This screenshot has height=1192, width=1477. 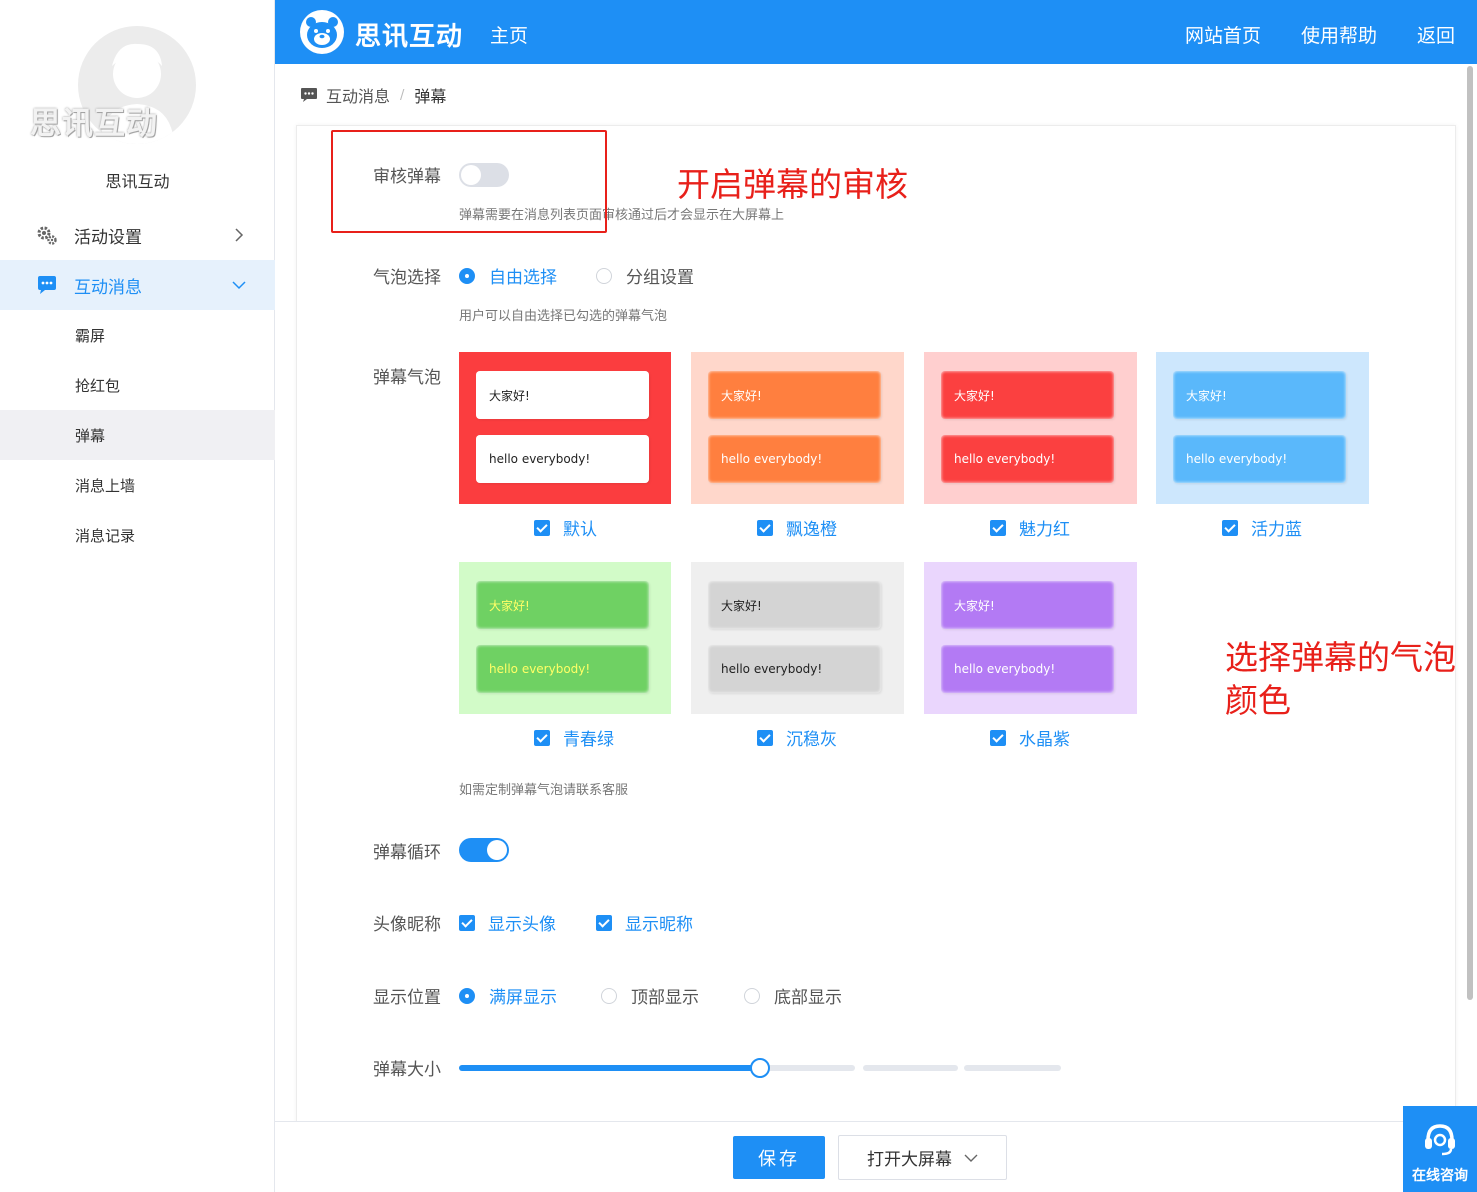 What do you see at coordinates (94, 124) in the screenshot?
I see `avatar-watermark: 思讯互动` at bounding box center [94, 124].